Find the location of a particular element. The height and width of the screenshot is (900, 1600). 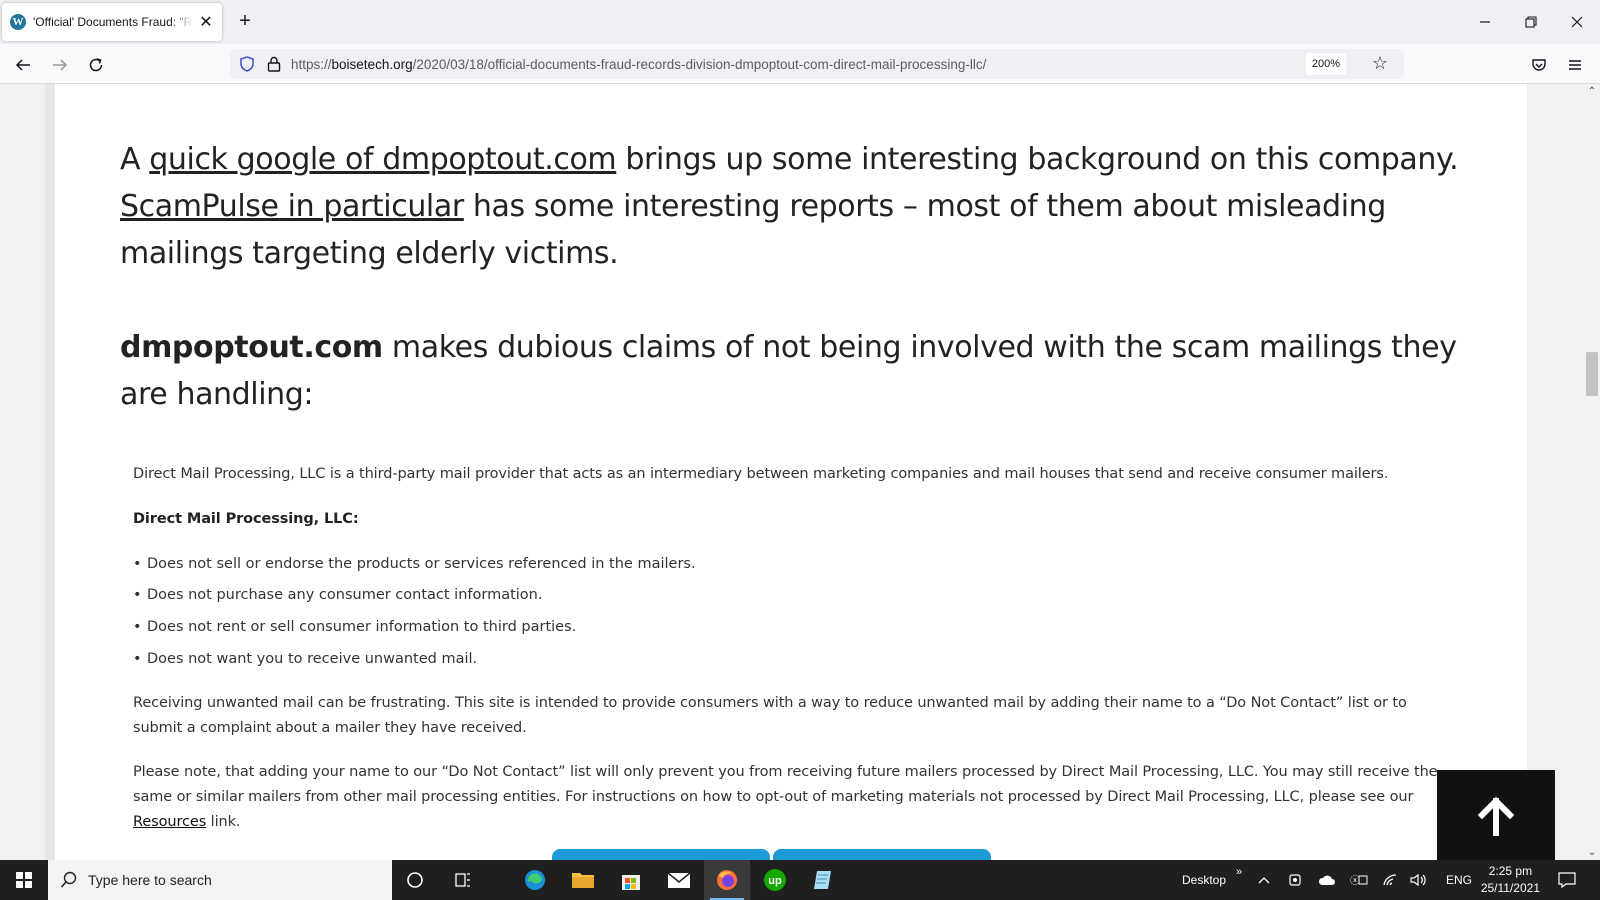

windows-logo-icon is located at coordinates (24, 880).